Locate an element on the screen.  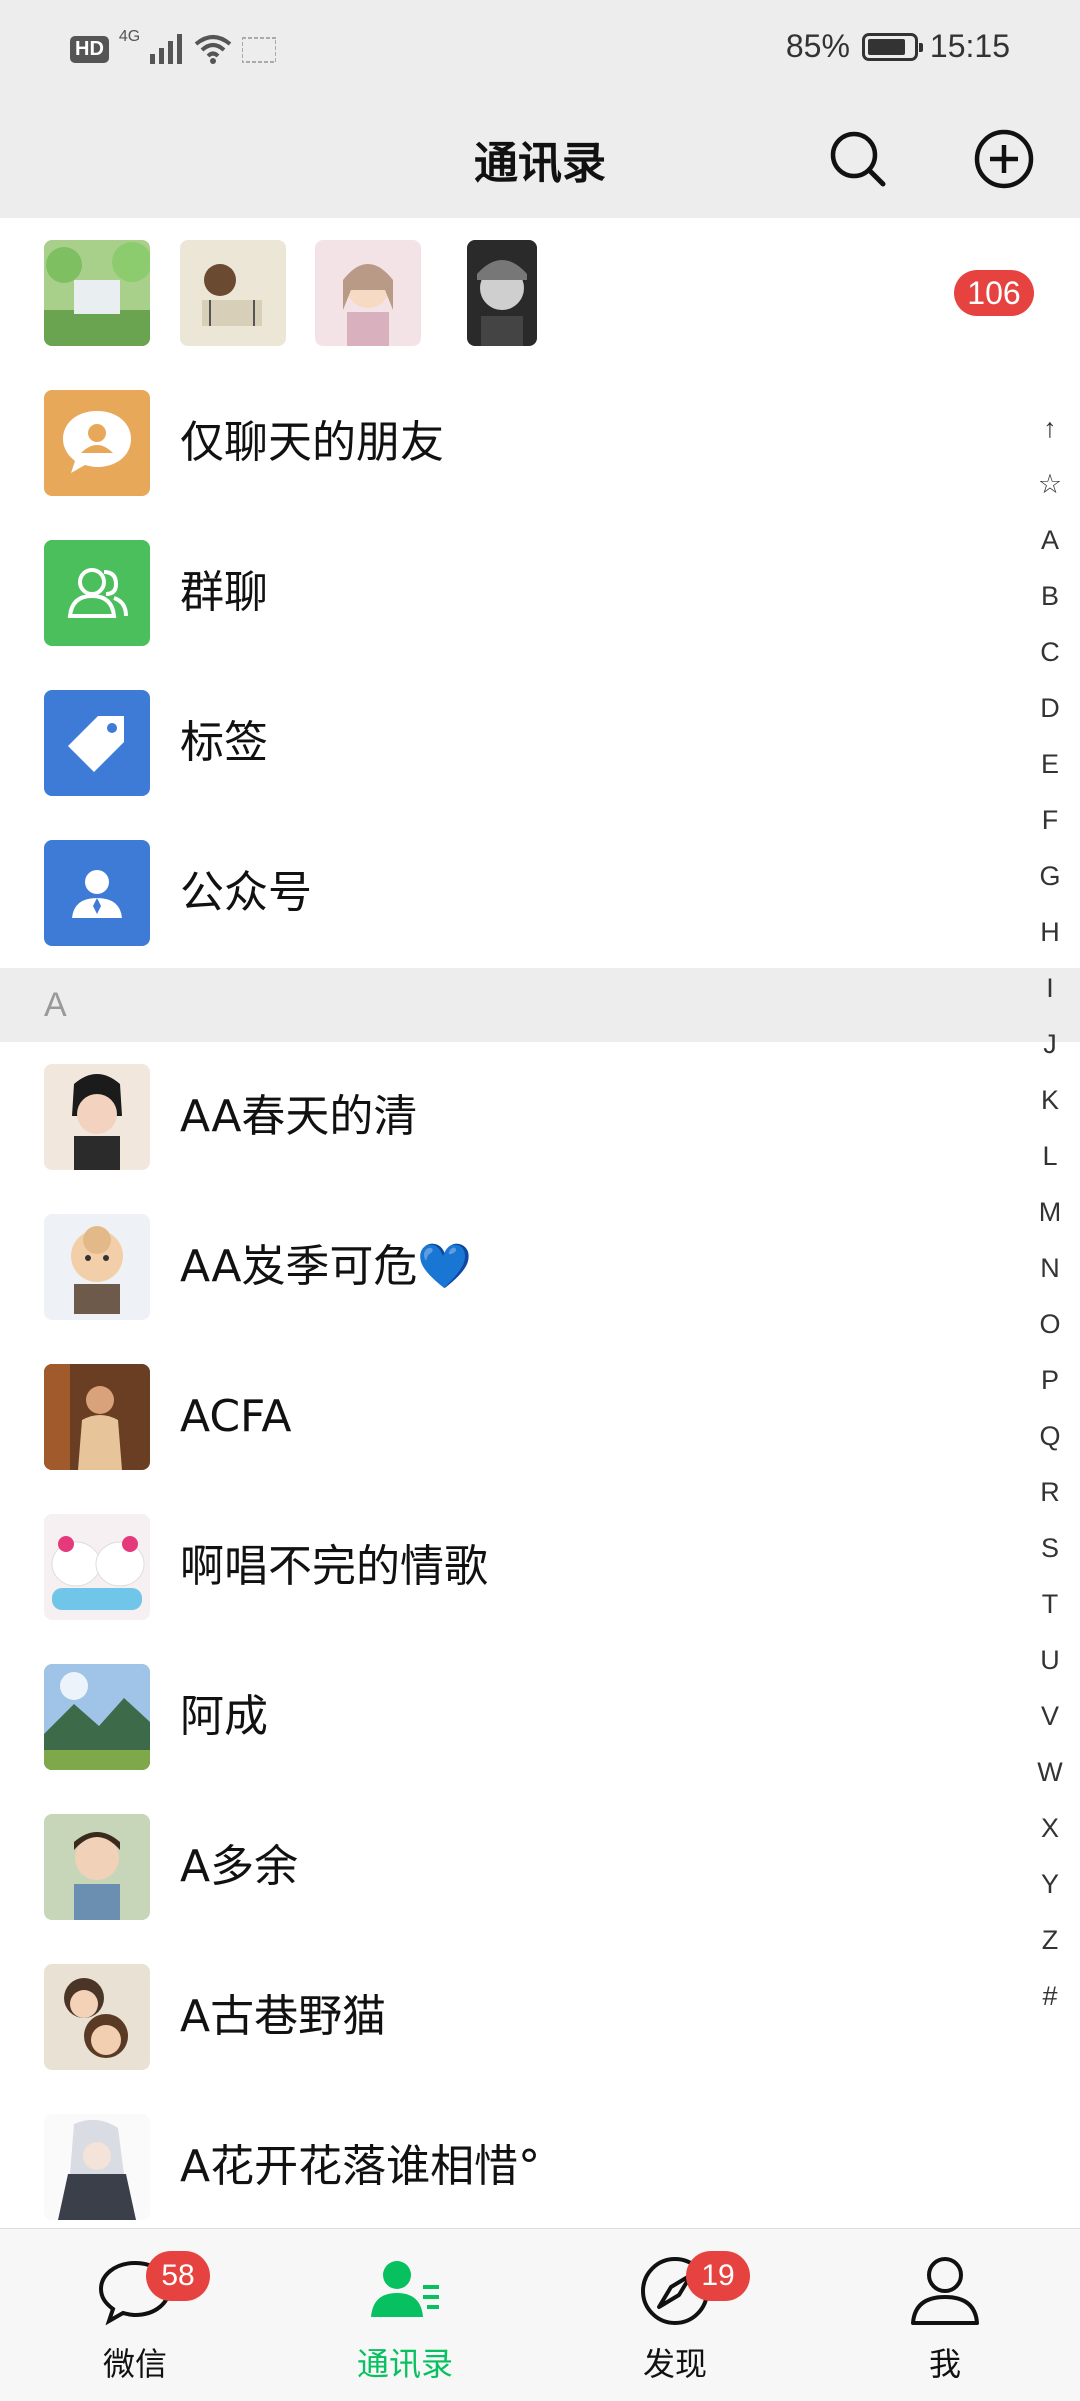
contact-row: 啊唱不完的情歌 is located at coordinates (510, 1567).